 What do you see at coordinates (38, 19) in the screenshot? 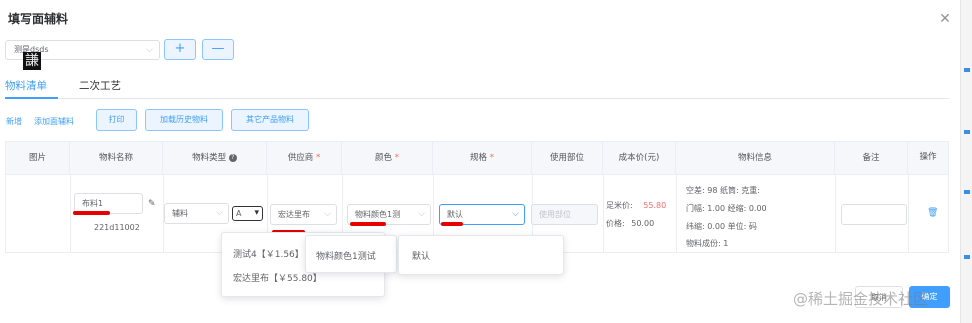
I see `dialog-title: 填写面辅料` at bounding box center [38, 19].